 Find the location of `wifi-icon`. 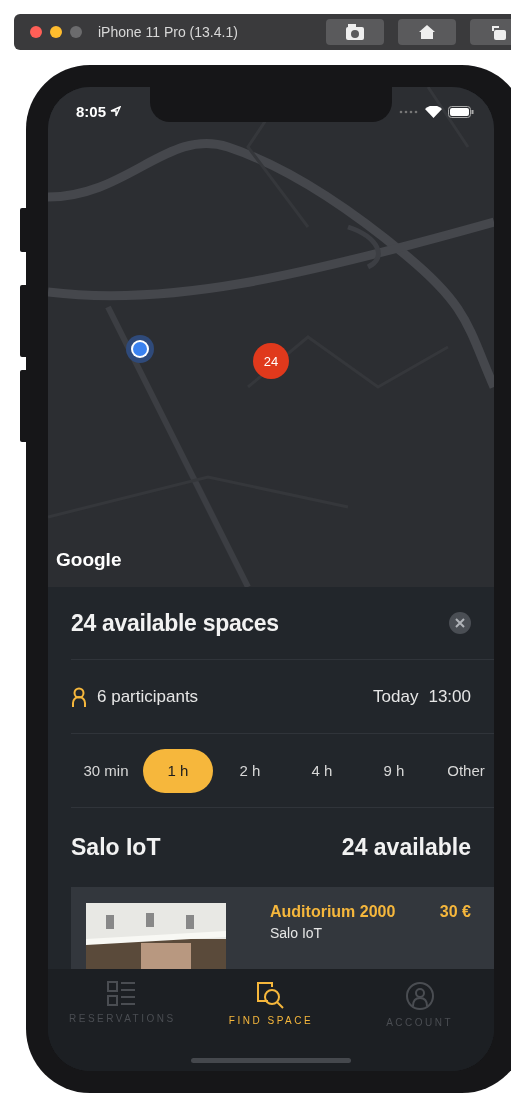

wifi-icon is located at coordinates (433, 111).